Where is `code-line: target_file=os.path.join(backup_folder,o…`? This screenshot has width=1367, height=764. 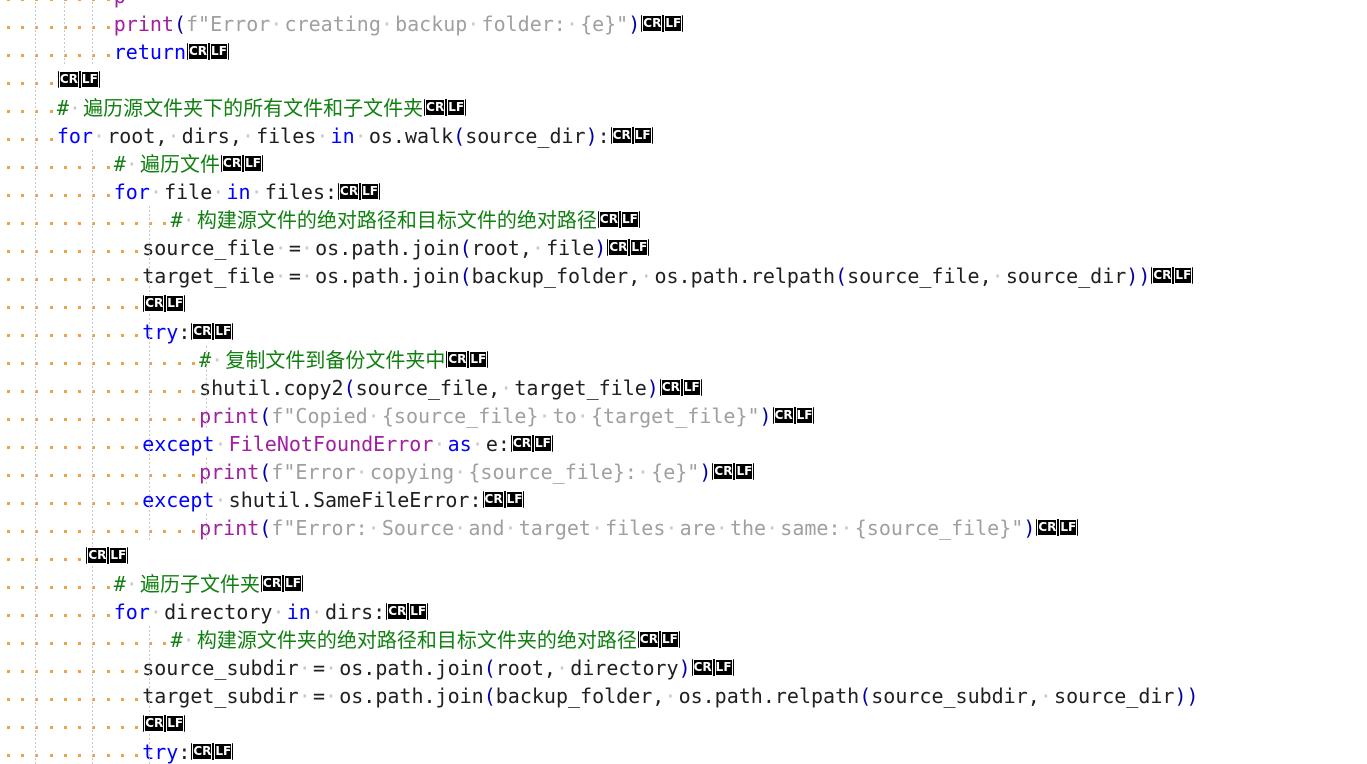
code-line: target_file=os.path.join(backup_folder,o… is located at coordinates (683, 276).